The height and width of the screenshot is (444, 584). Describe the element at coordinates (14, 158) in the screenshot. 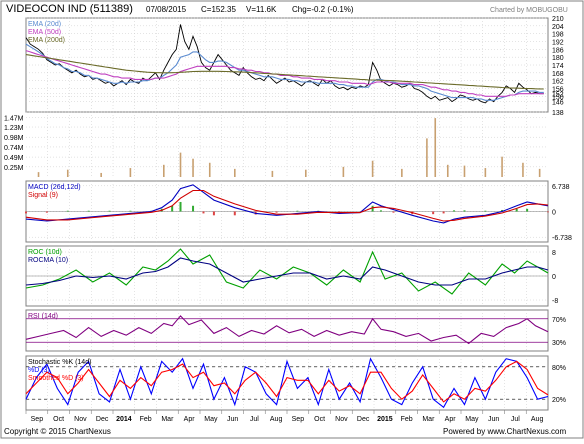

I see `volume-ytick-label: 0.49M` at that location.